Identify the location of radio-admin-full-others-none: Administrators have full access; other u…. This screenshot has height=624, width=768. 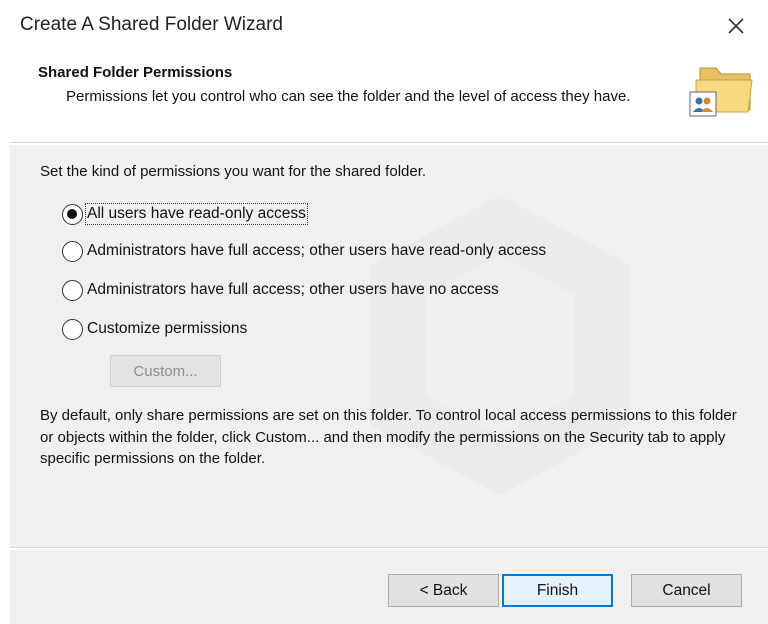
(280, 290).